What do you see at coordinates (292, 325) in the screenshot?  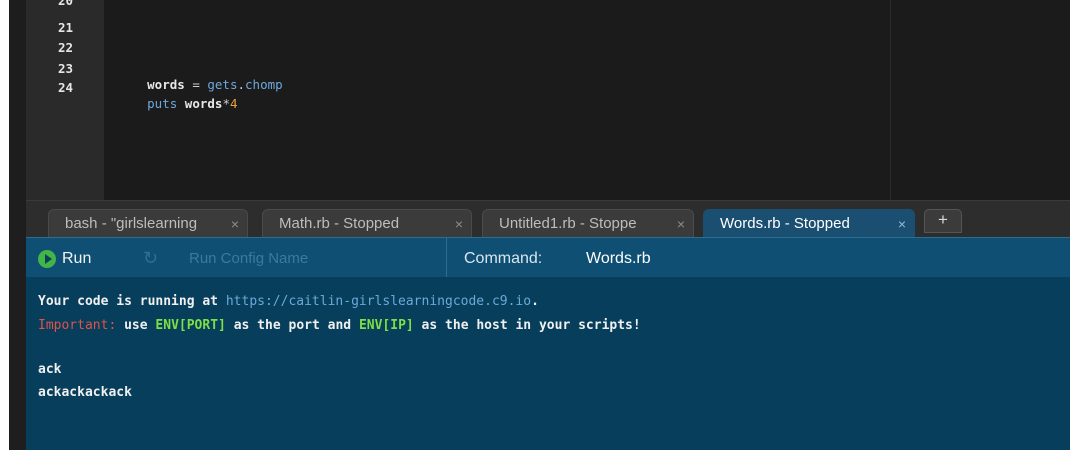 I see `terminal-text: as the port and` at bounding box center [292, 325].